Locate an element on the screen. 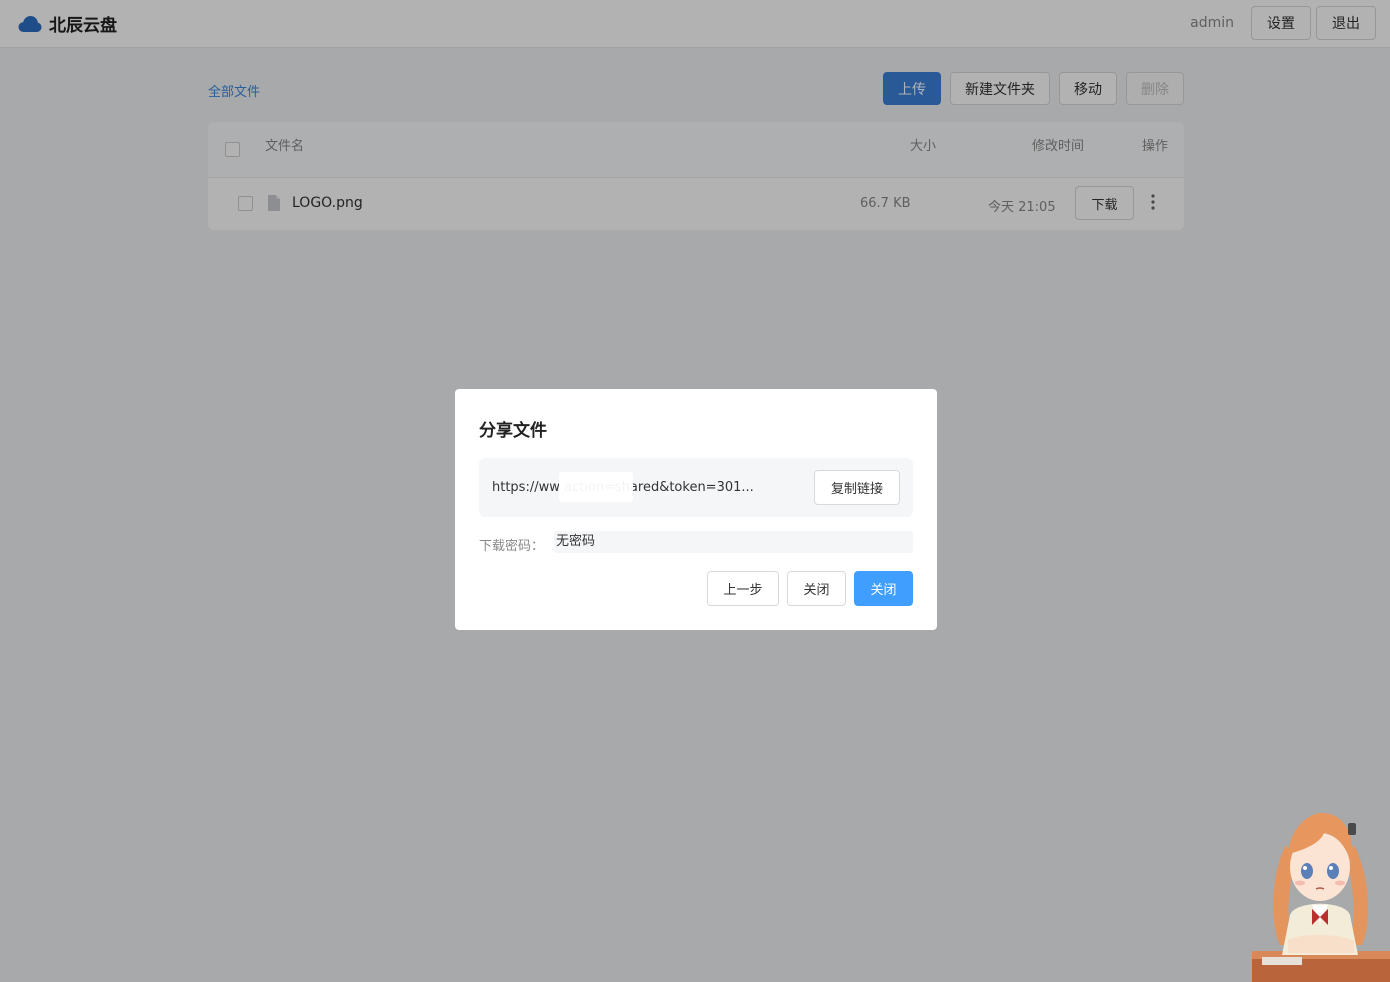 The image size is (1390, 982). confirm-close-button: 关闭 is located at coordinates (883, 588).